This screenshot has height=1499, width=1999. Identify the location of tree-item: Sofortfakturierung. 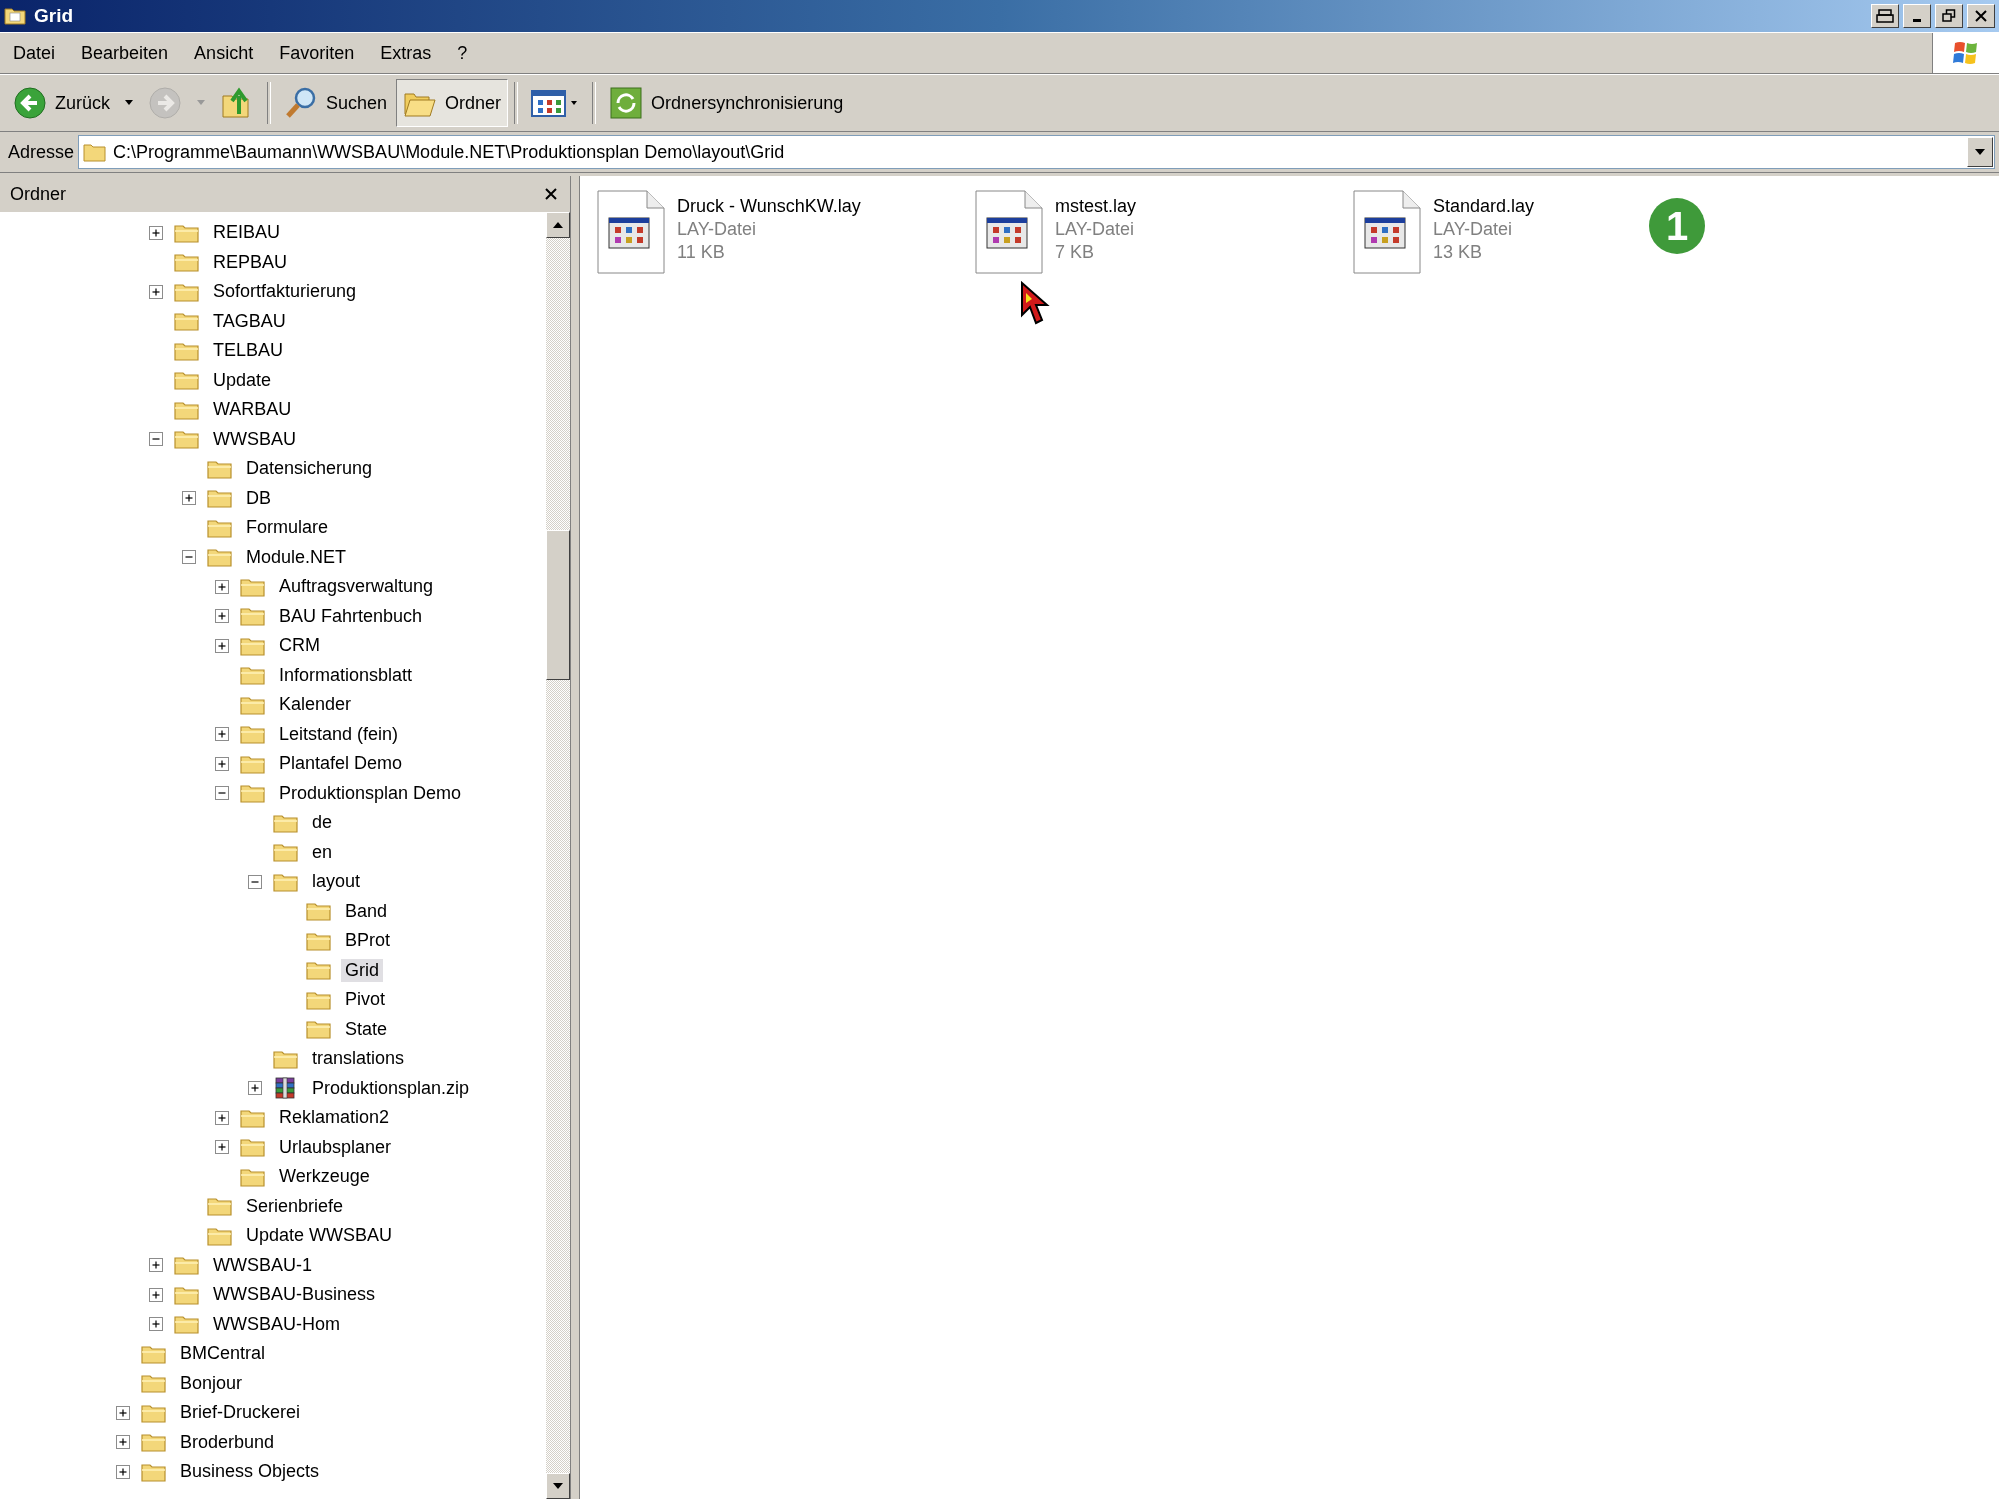
(285, 292).